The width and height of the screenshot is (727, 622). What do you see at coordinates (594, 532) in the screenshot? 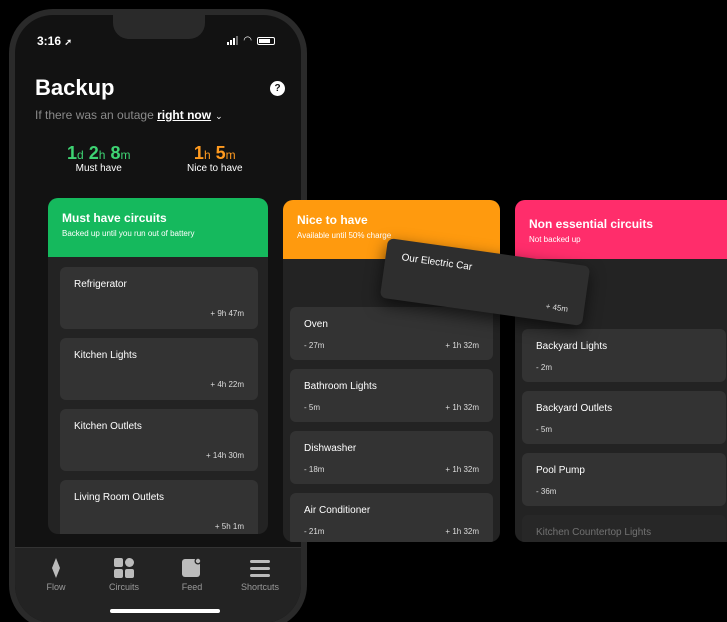
I see `circuit-name: Kitchen Countertop Lights` at bounding box center [594, 532].